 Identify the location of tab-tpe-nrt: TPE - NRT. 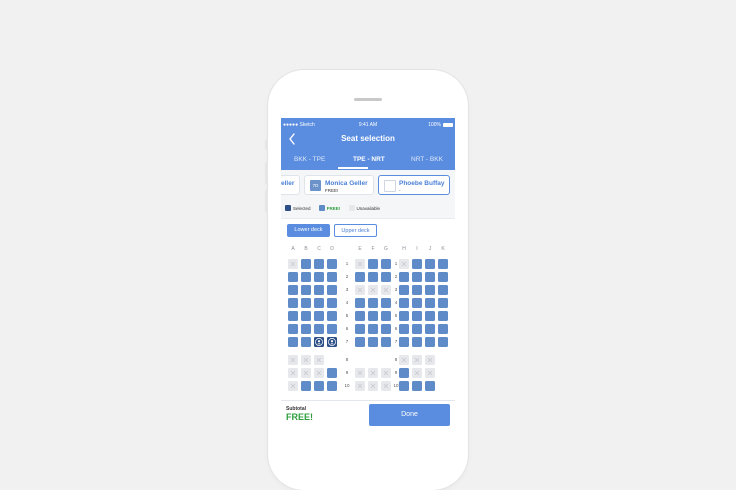
(369, 160).